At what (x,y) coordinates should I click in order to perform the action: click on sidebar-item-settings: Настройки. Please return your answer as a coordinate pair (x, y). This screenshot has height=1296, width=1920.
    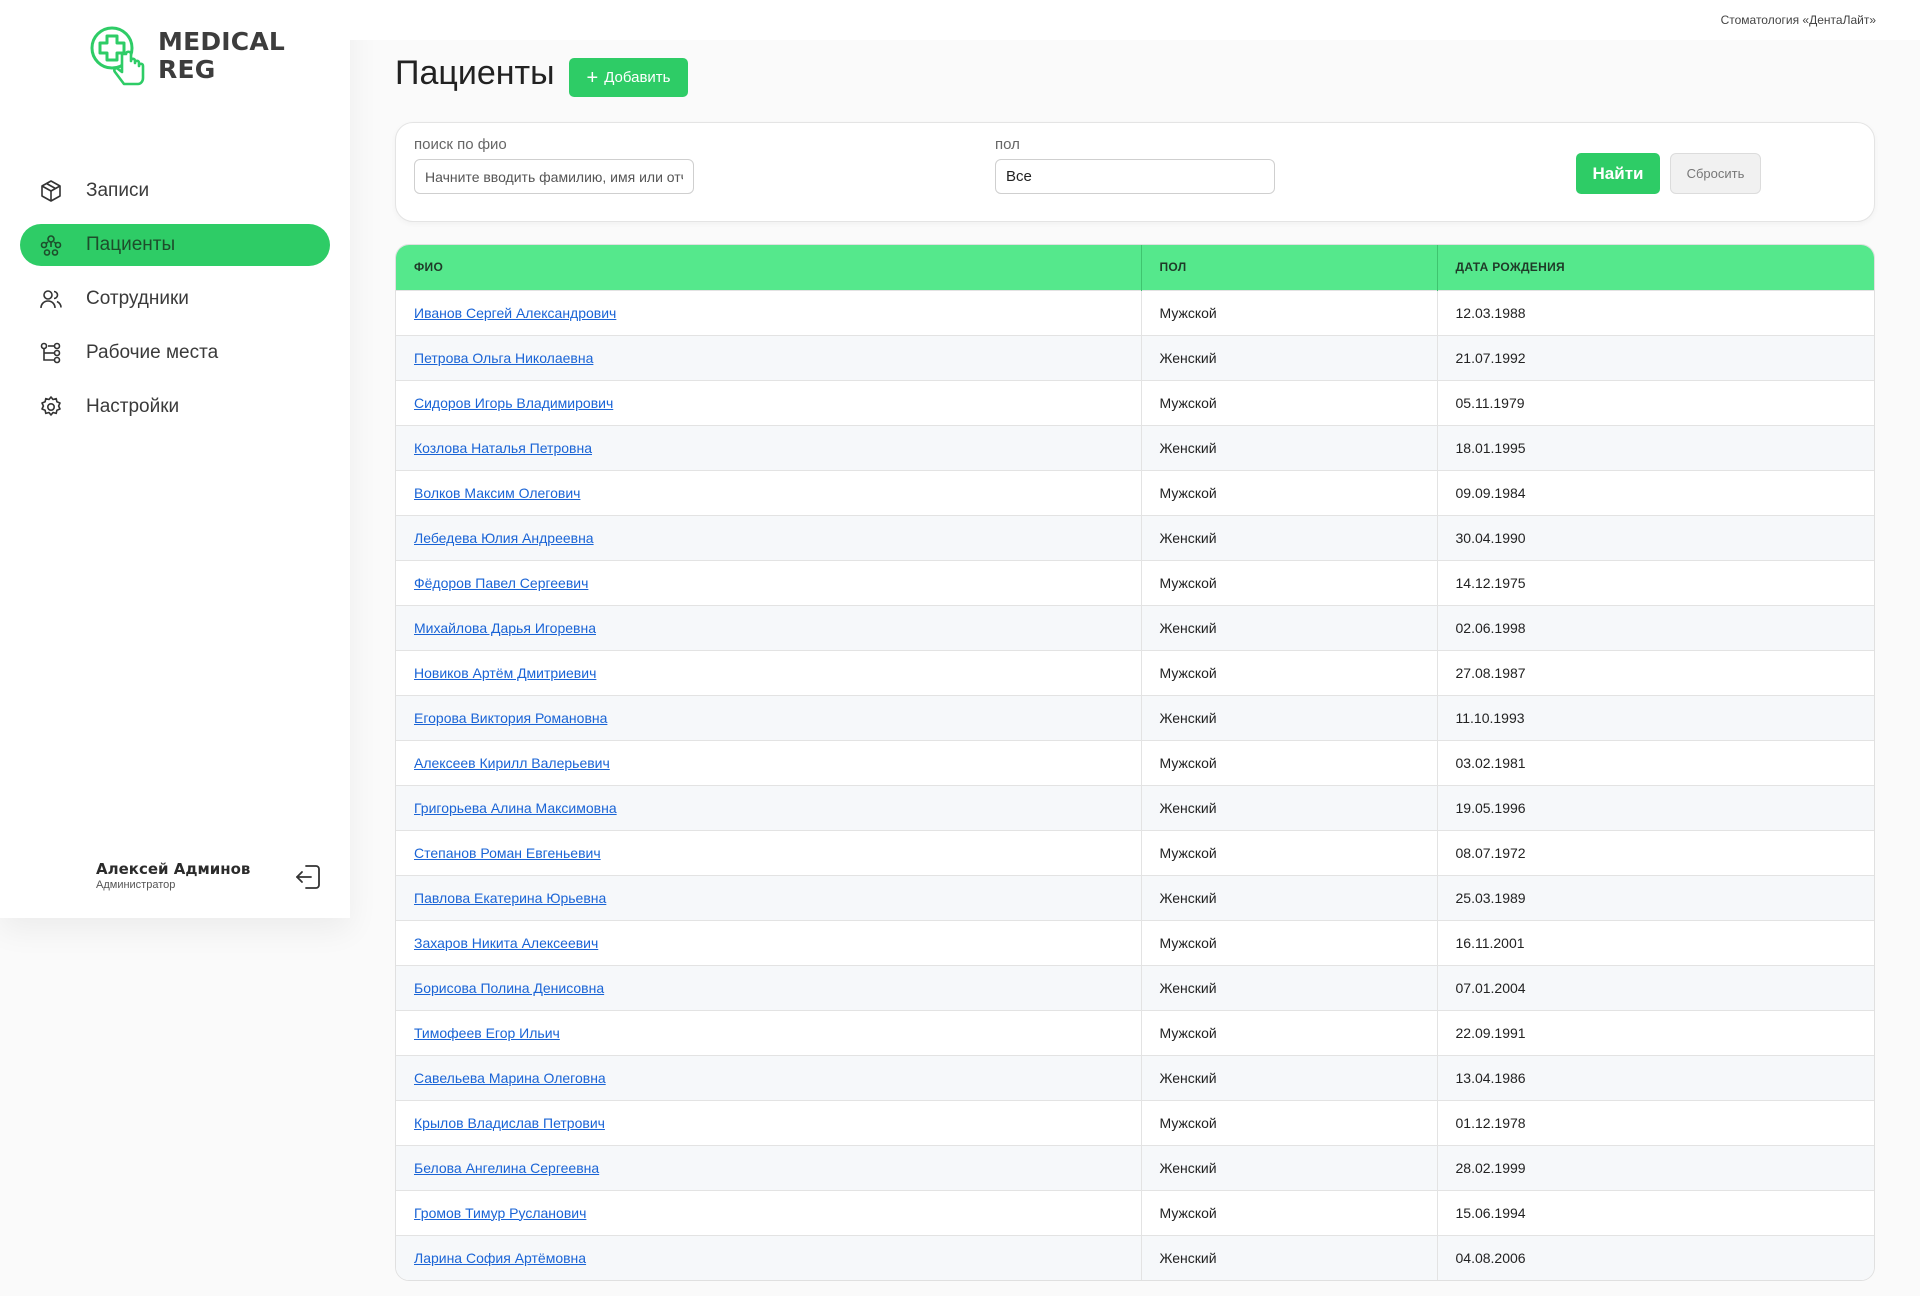
    Looking at the image, I should click on (175, 407).